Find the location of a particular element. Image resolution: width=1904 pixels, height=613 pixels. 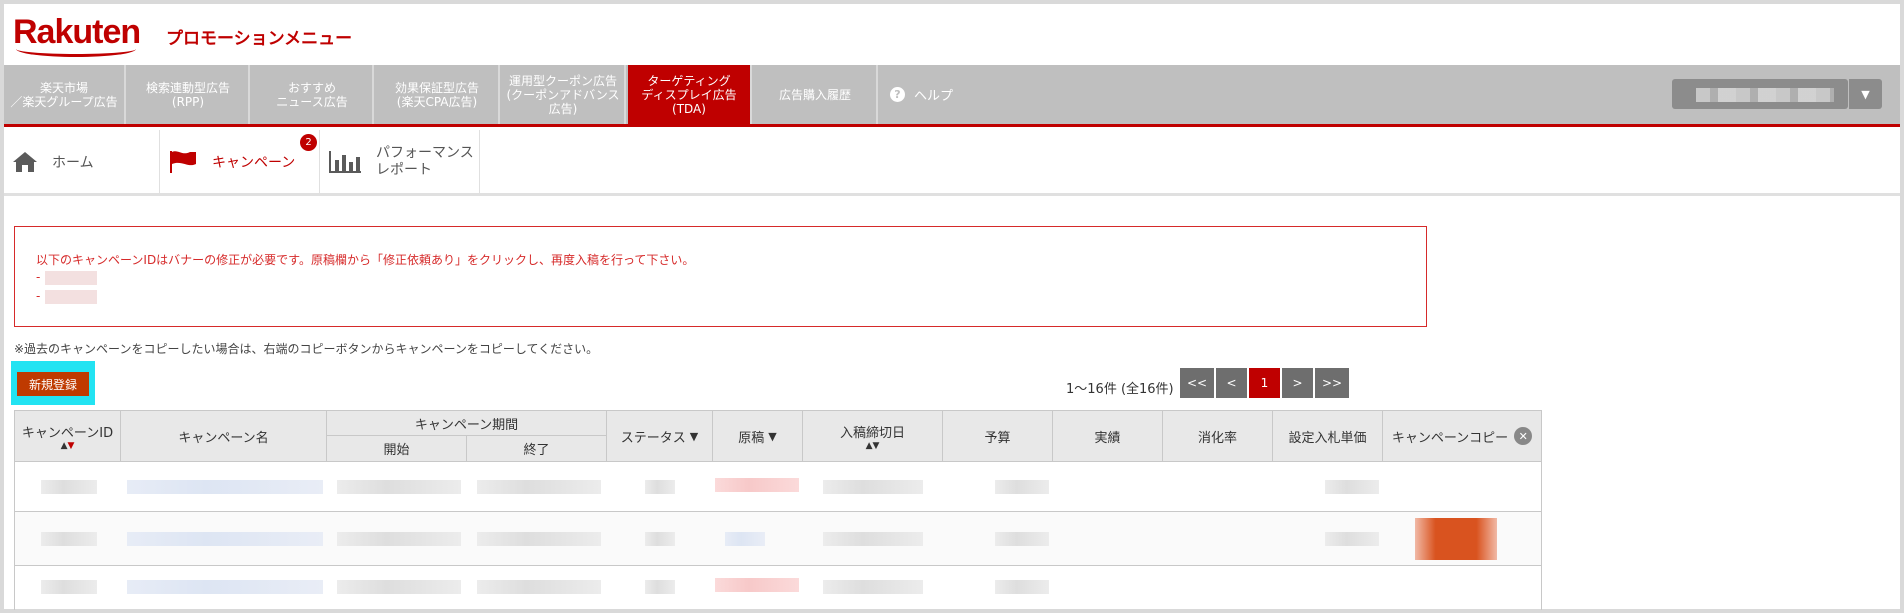

result-count: 1〜16件 (全16件) is located at coordinates (1120, 389).